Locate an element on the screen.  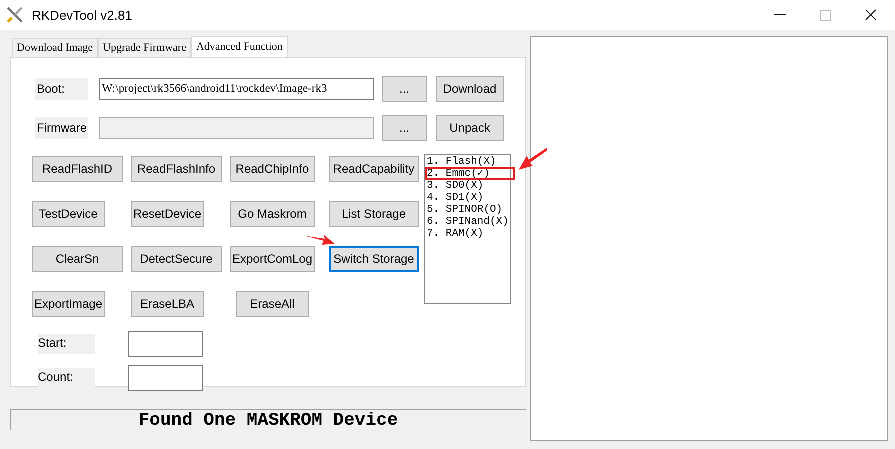
function-button: ExportImage is located at coordinates (68, 304).